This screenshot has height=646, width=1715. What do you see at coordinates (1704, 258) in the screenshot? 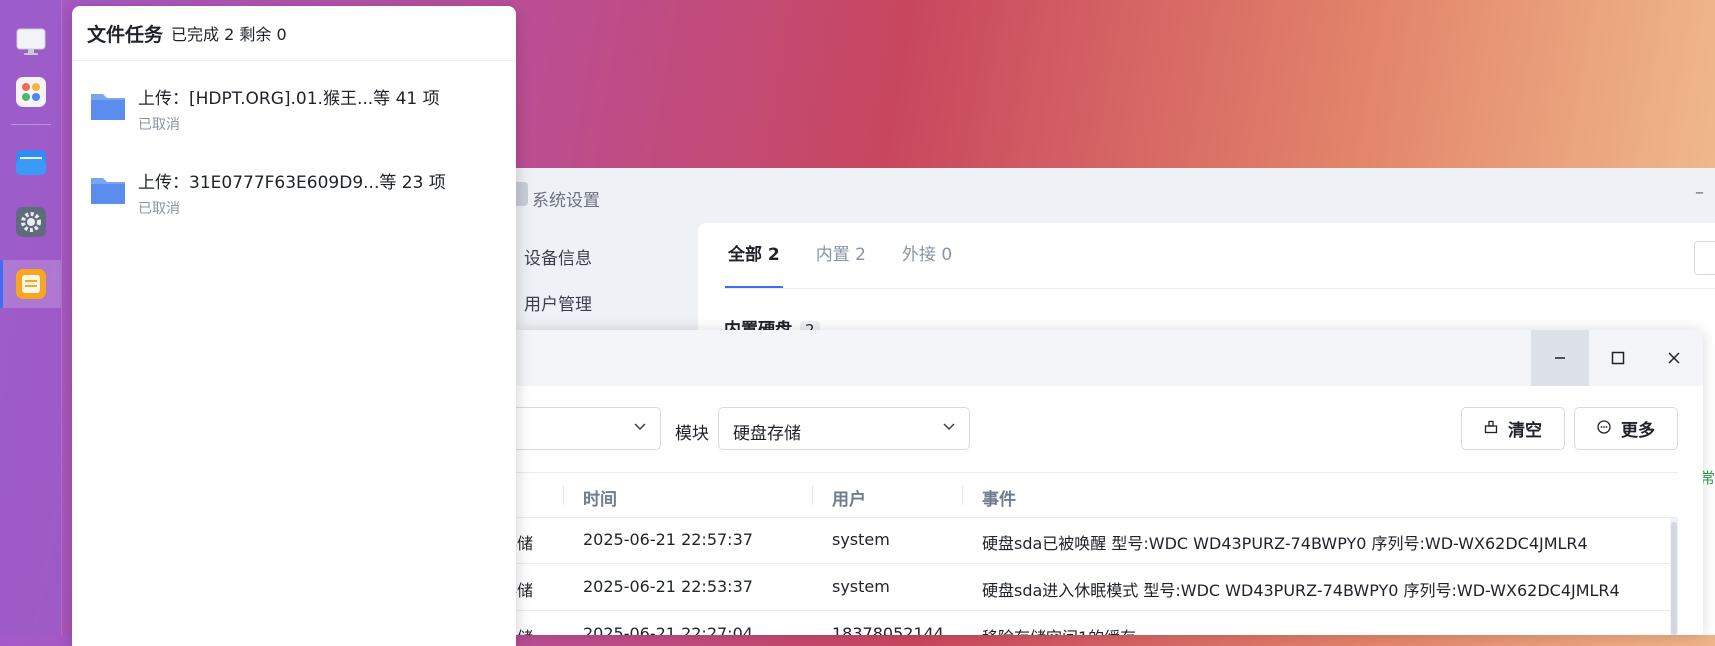
I see `settings-toolbar-button` at bounding box center [1704, 258].